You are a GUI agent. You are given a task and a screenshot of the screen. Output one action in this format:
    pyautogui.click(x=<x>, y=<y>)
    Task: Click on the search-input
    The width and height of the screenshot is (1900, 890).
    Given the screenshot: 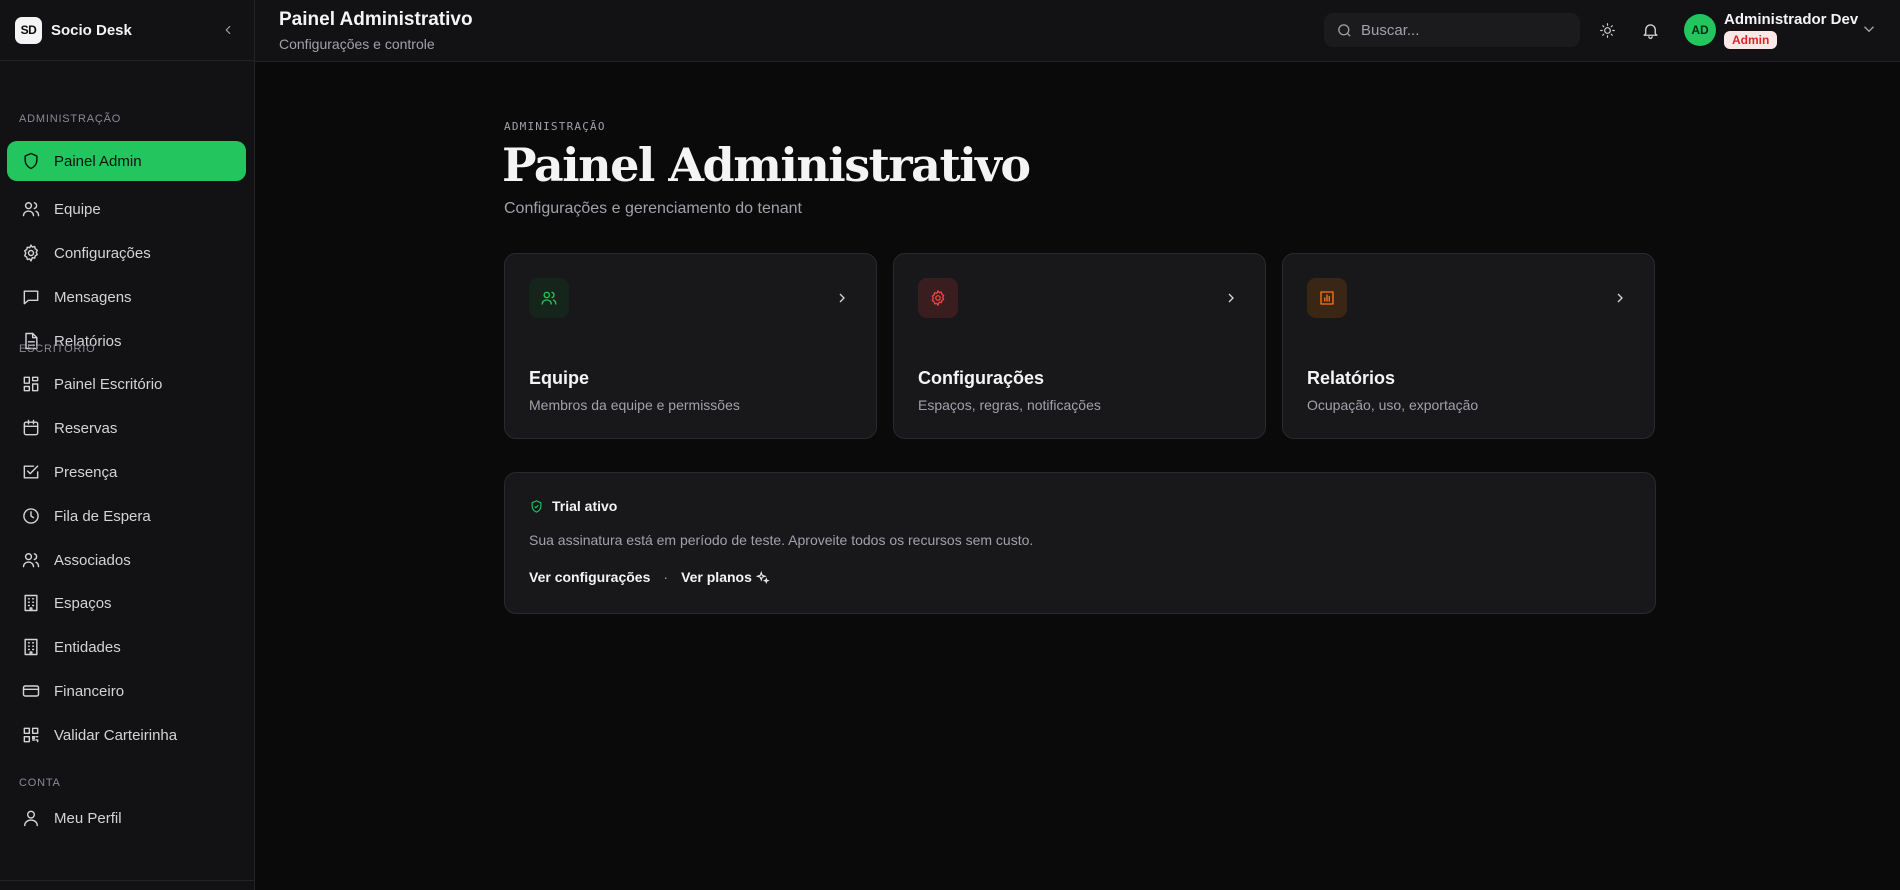 What is the action you would take?
    pyautogui.click(x=1461, y=30)
    